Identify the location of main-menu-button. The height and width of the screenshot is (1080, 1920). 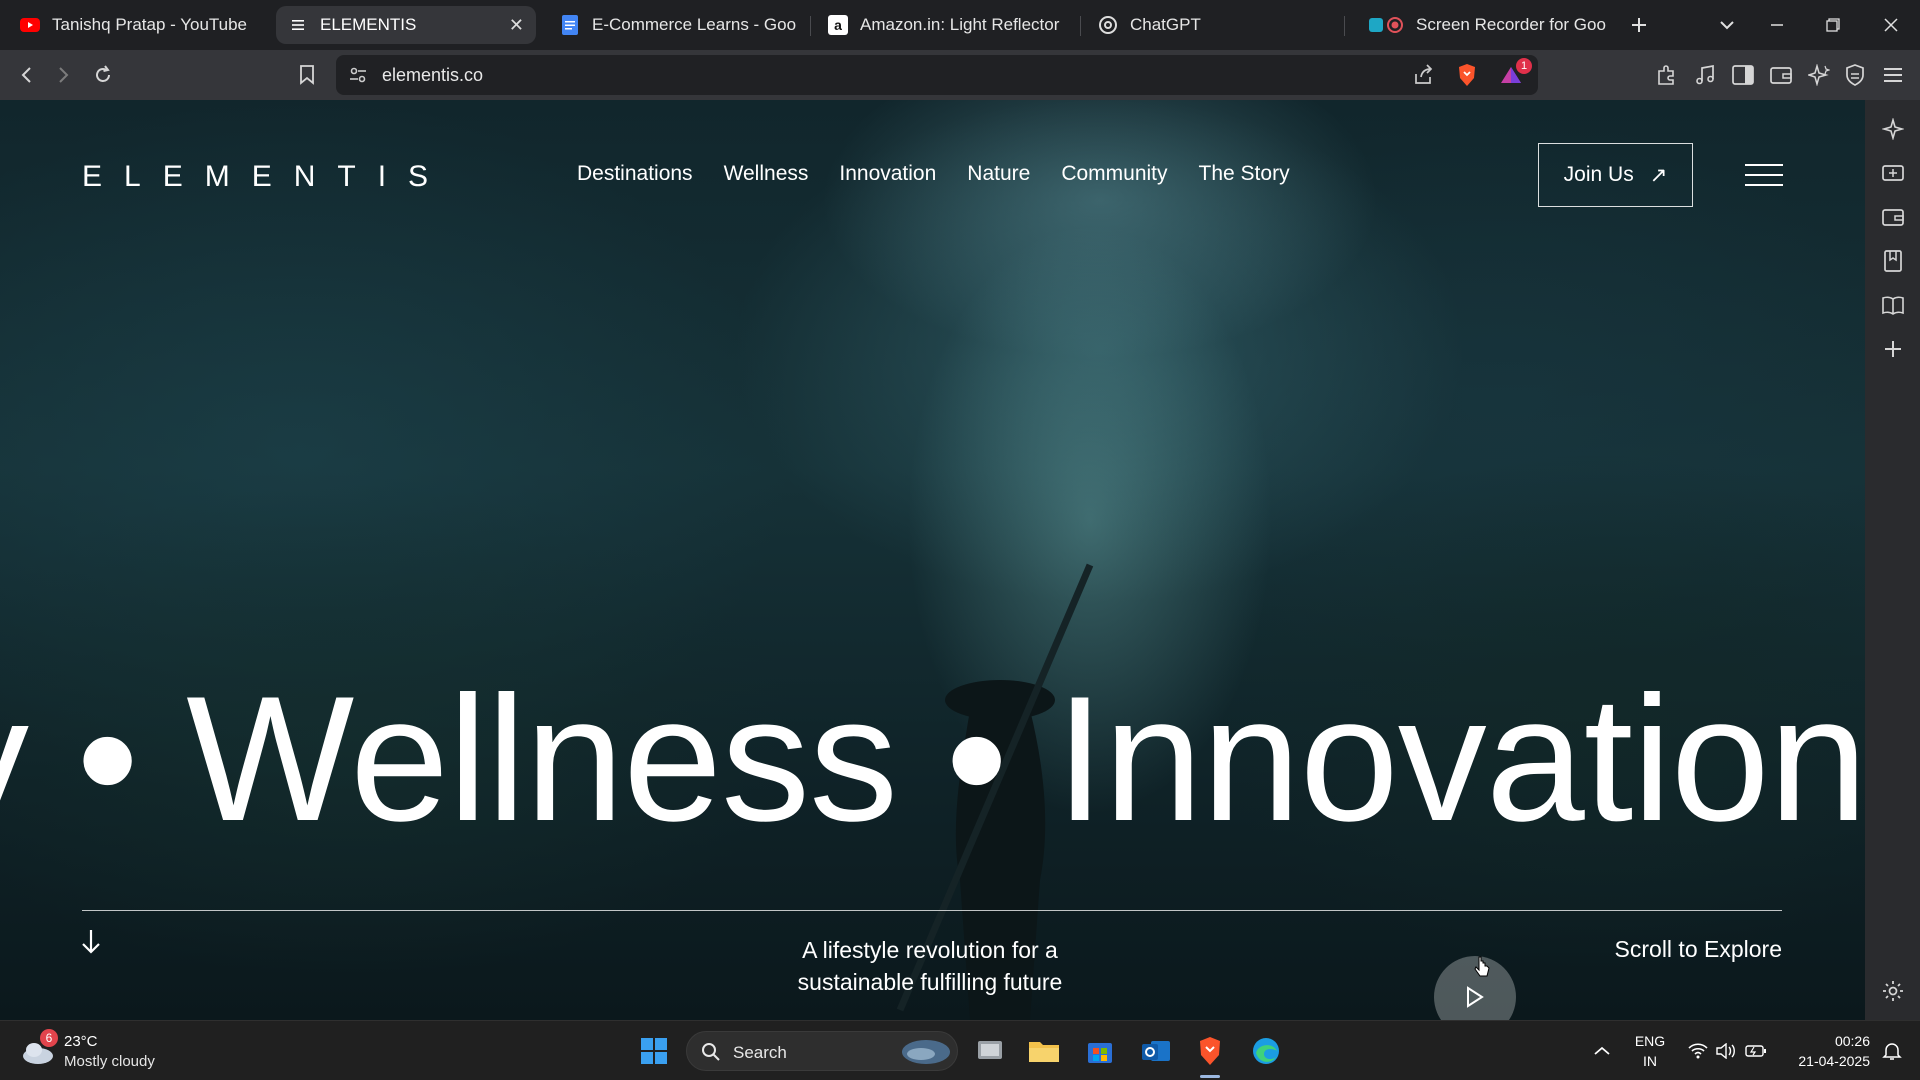
(1893, 75).